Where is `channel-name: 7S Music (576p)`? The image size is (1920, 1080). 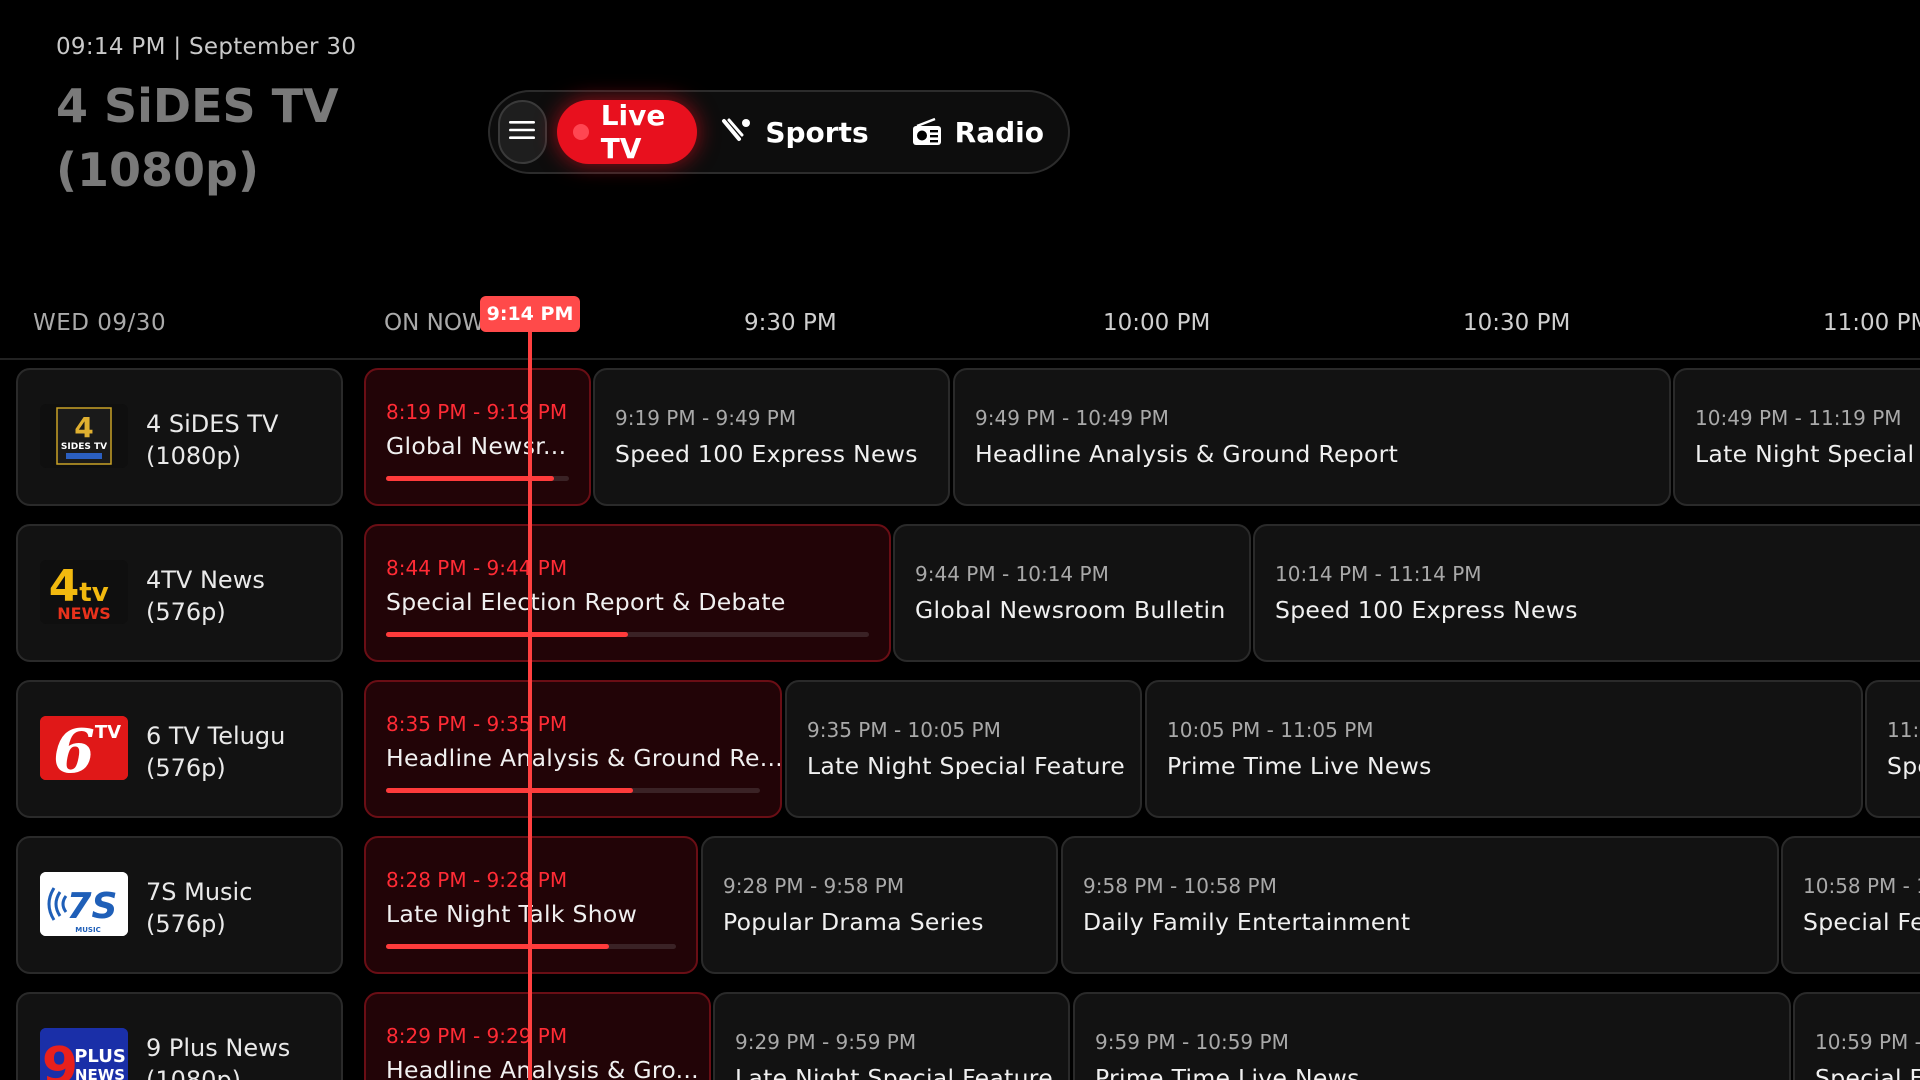
channel-name: 7S Music (576p) is located at coordinates (199, 908).